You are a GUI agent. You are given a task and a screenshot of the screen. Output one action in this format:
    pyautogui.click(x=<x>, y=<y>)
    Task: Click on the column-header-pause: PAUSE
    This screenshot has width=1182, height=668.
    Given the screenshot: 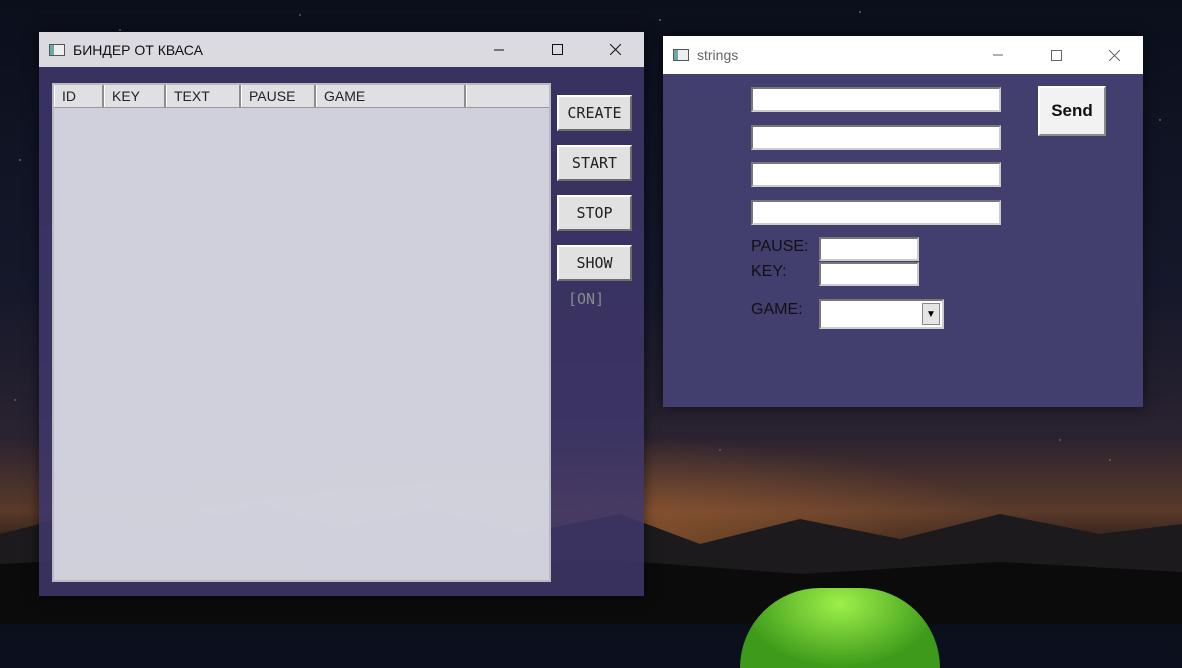 What is the action you would take?
    pyautogui.click(x=278, y=96)
    